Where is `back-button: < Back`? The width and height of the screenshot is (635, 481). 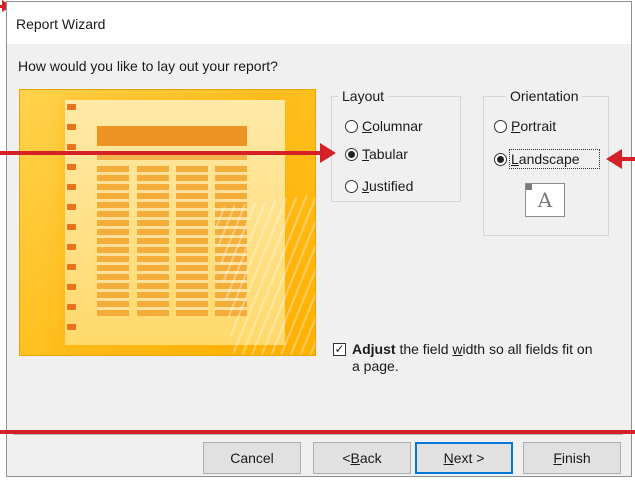 back-button: < Back is located at coordinates (362, 458).